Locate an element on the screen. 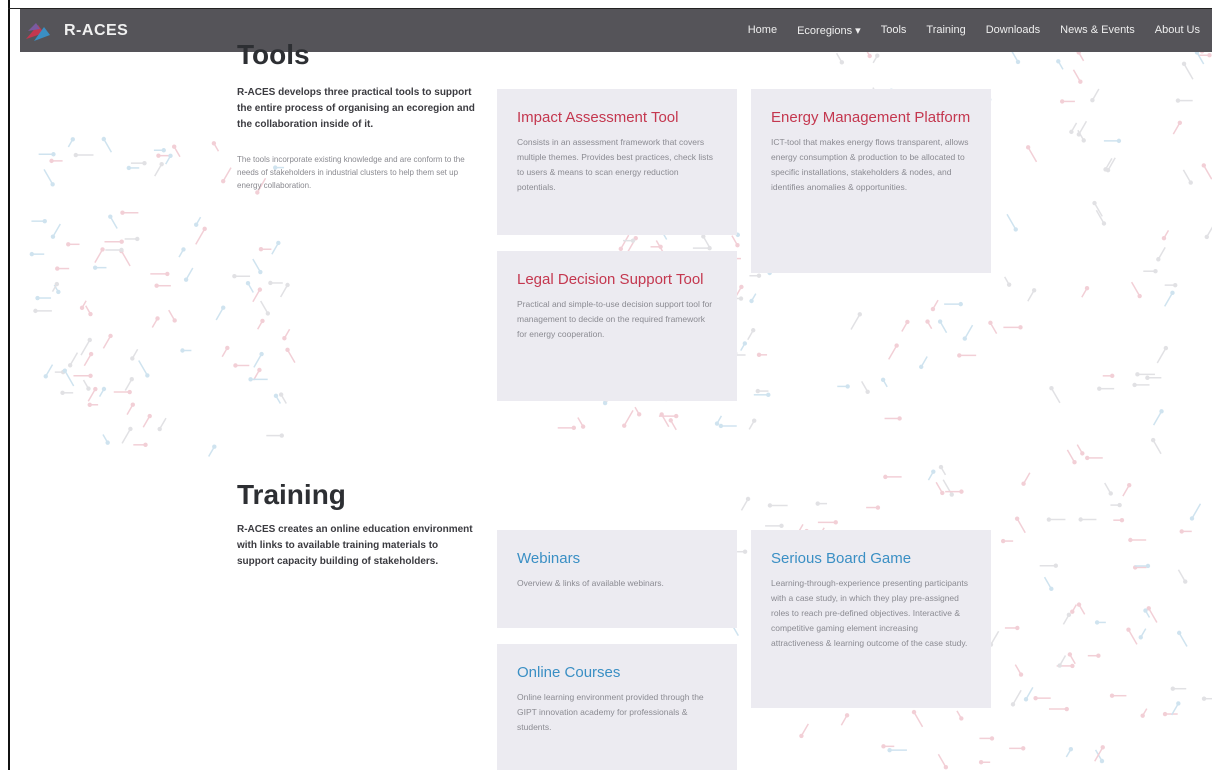 This screenshot has height=770, width=1212. logo-text: R-ACES is located at coordinates (96, 30).